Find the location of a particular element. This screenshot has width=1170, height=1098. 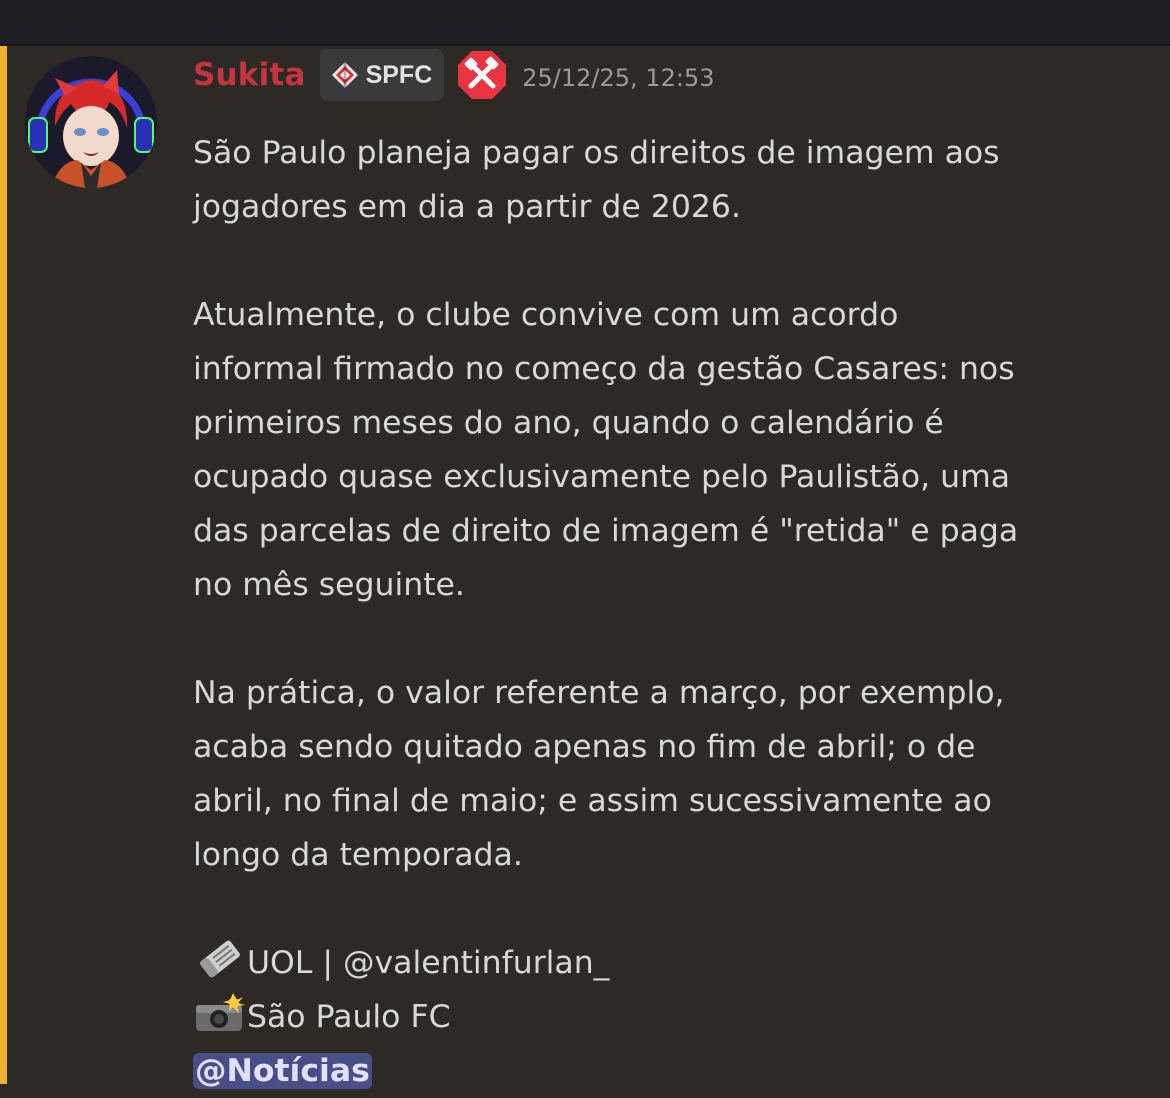

camera-flash-icon is located at coordinates (220, 1012).